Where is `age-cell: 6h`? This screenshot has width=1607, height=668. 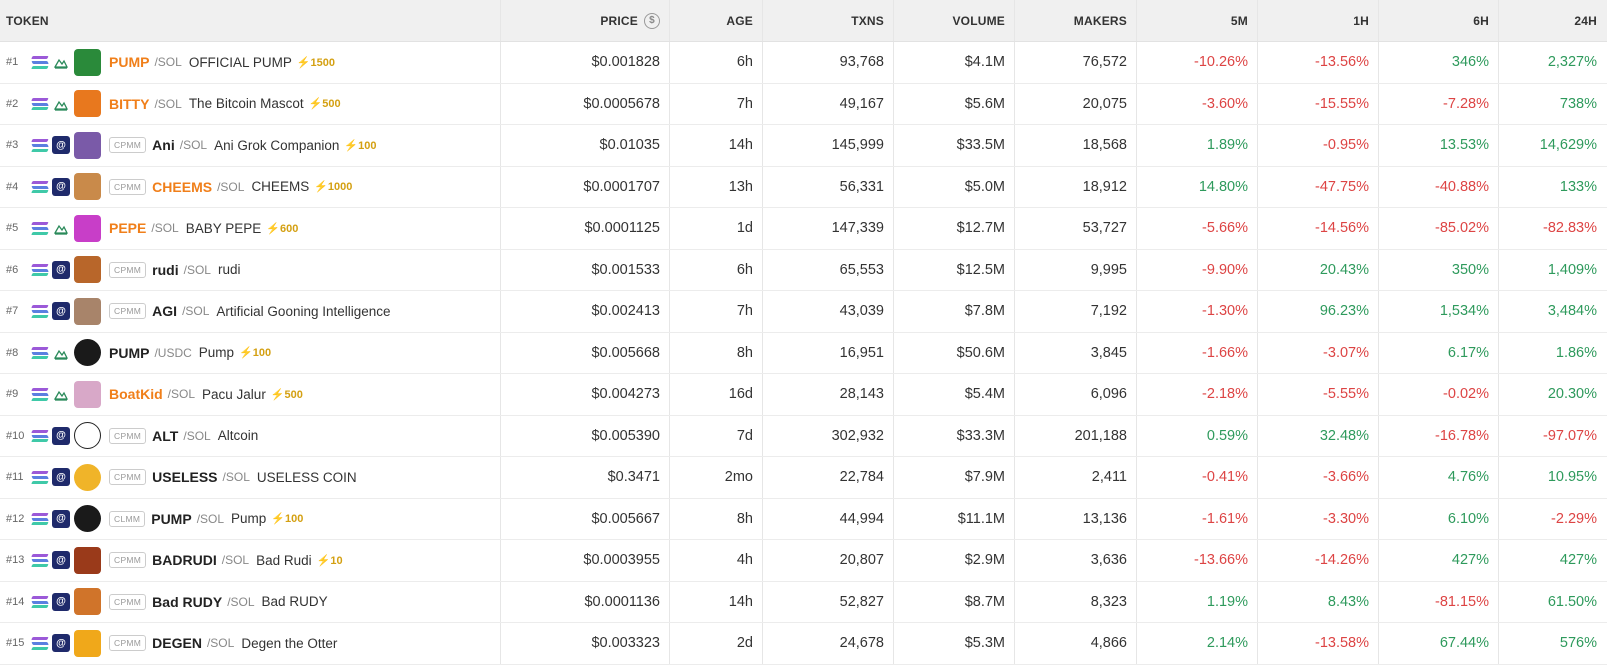 age-cell: 6h is located at coordinates (716, 62).